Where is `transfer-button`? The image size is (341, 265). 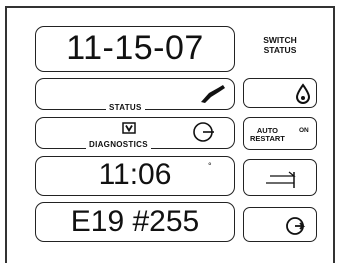
transfer-button is located at coordinates (280, 177).